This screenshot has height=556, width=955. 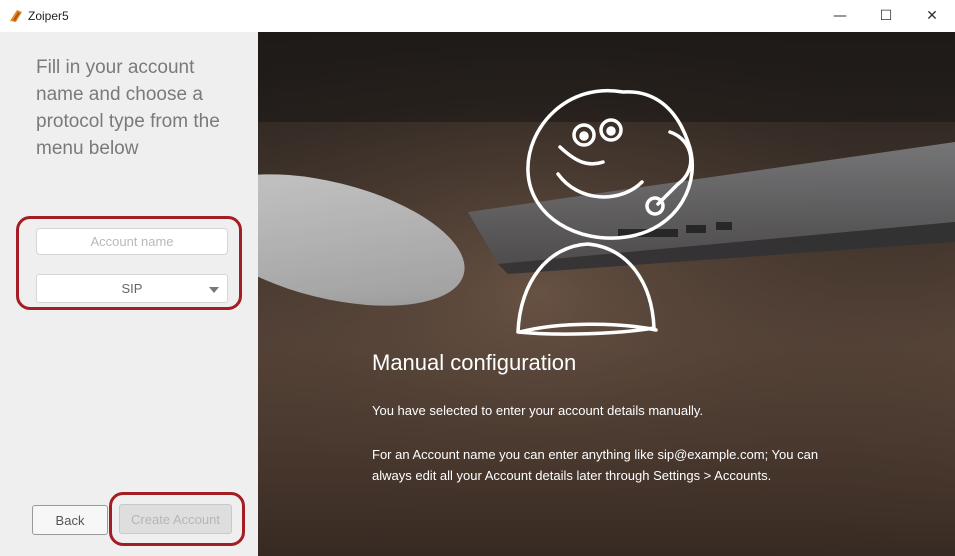 I want to click on maximize-button: ☐, so click(x=886, y=16).